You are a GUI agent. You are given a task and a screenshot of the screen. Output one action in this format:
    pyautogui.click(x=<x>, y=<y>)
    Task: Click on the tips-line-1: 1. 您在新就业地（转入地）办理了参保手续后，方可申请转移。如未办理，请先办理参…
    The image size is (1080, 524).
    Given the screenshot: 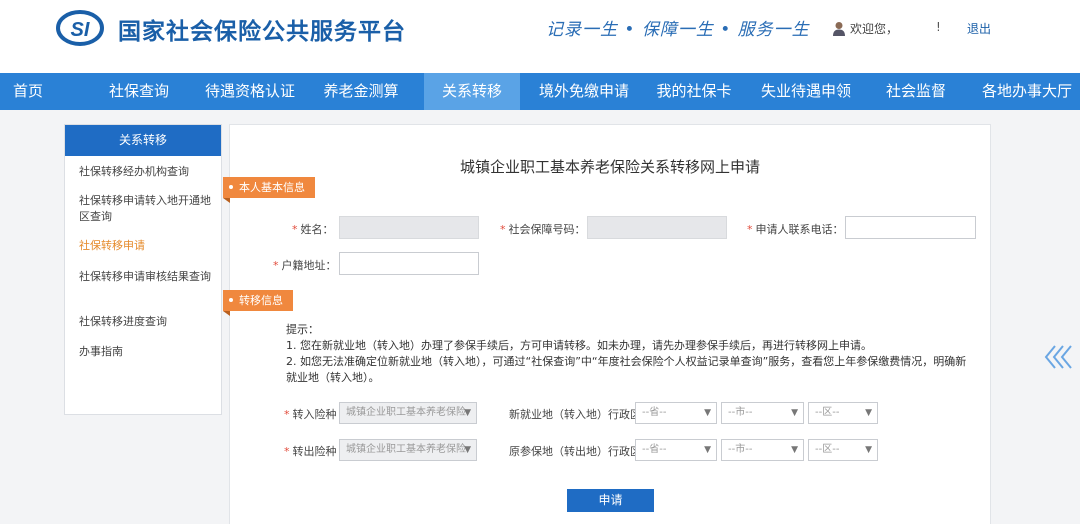 What is the action you would take?
    pyautogui.click(x=579, y=345)
    